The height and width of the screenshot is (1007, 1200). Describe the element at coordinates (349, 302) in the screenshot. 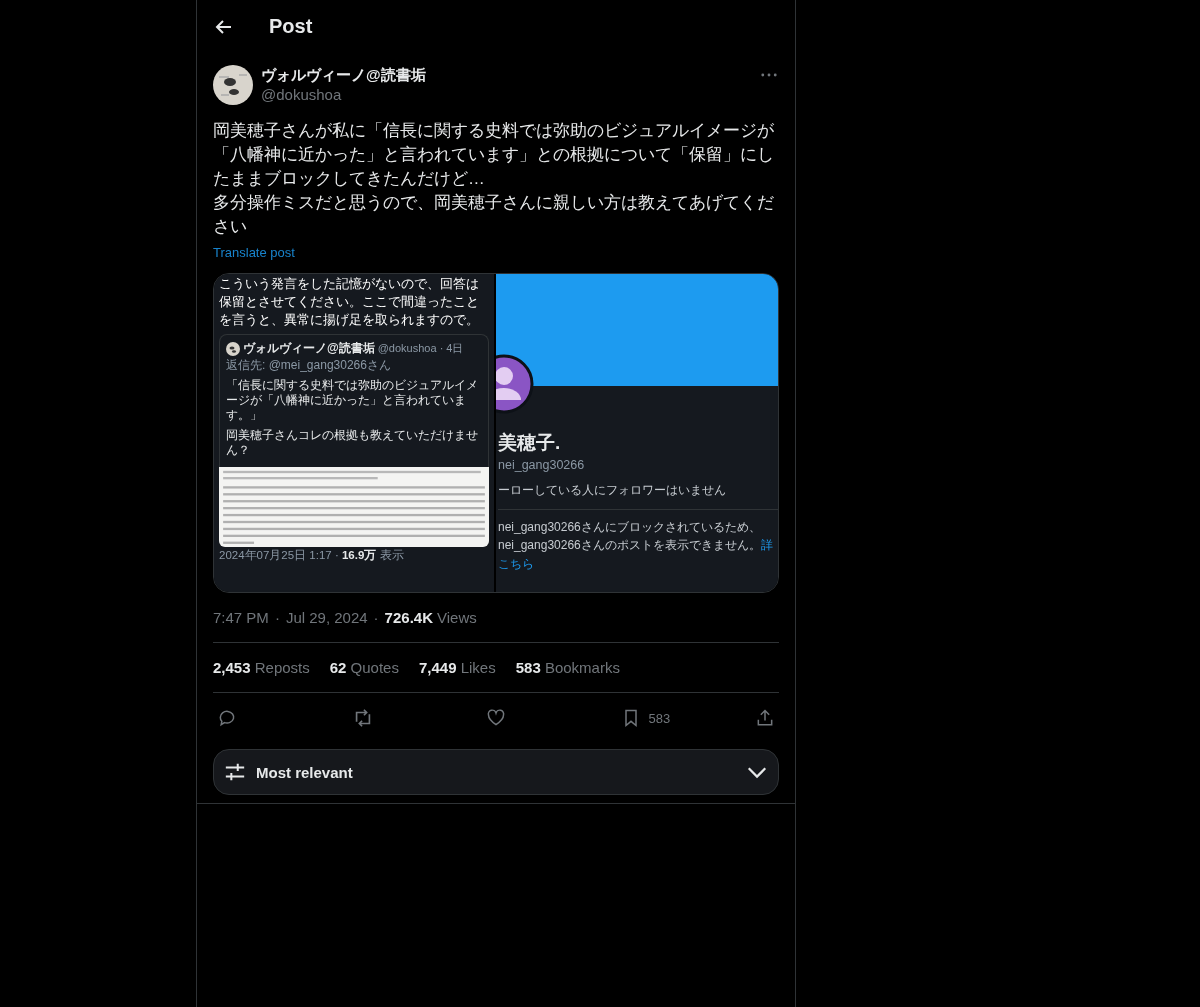

I see `reply-text: こういう発言をした記憶がないので、回答は保留とさせてください。ここで間違ったことを言うと、異常に揚げ足を取られますので。` at that location.